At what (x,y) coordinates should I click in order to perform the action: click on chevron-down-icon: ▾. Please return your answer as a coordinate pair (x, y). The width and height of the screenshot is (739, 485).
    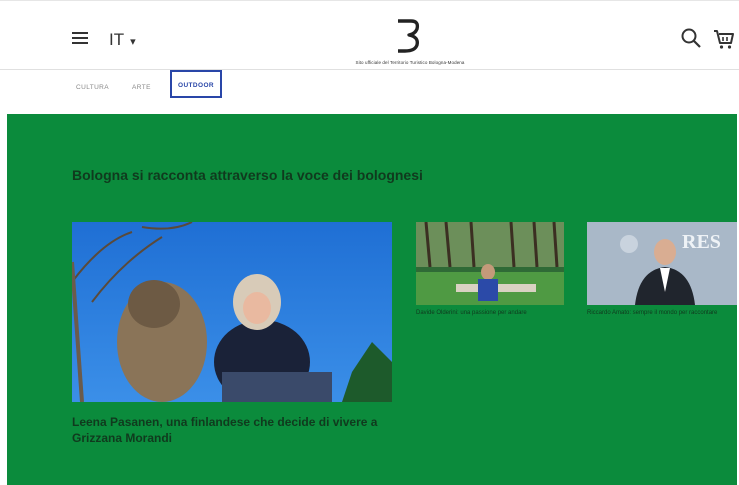
    Looking at the image, I should click on (133, 41).